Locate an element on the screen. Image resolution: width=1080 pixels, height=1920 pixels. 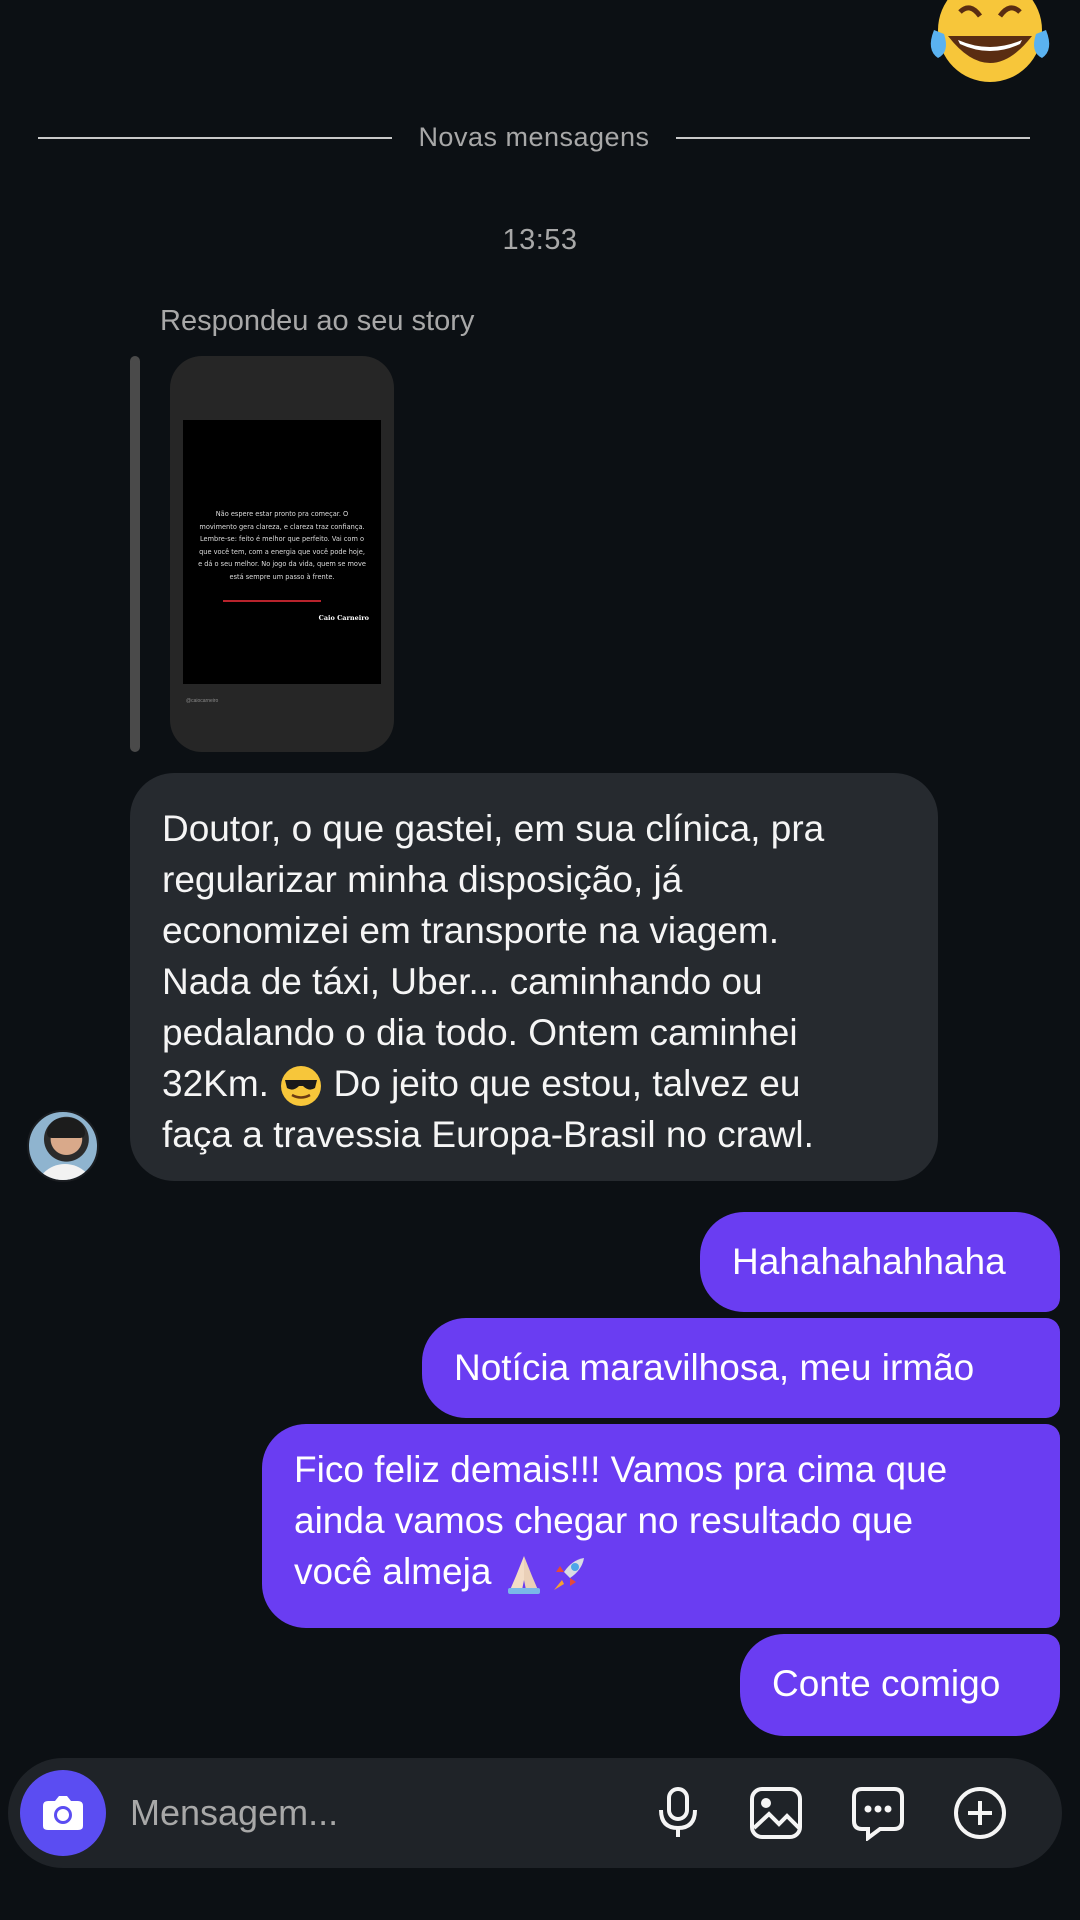
rocket-emoji-icon is located at coordinates (568, 1574).